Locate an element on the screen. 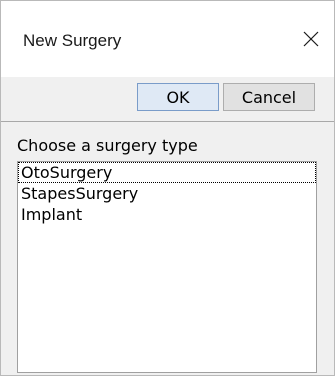  surgery-type-prompt: Choose a surgery type is located at coordinates (107, 145).